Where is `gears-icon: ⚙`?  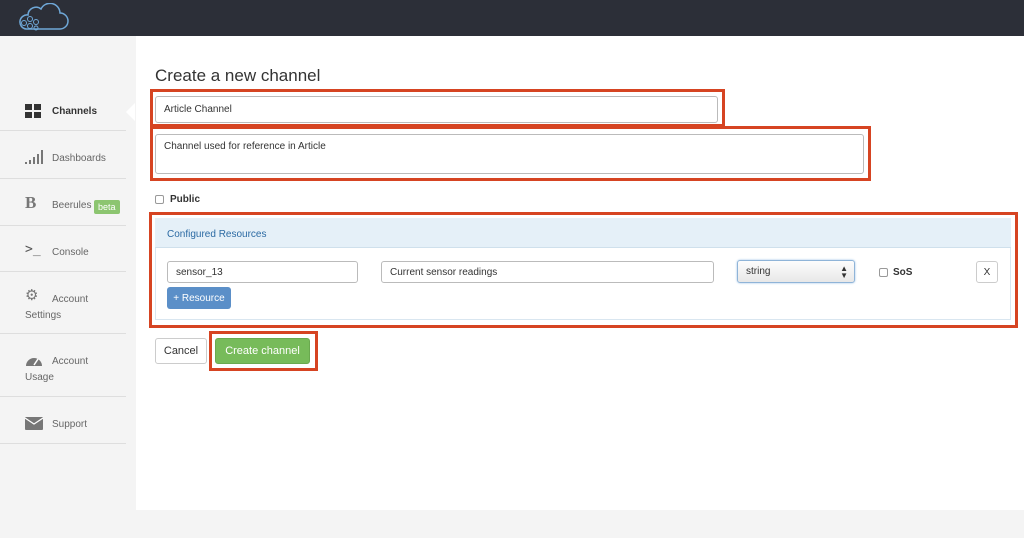 gears-icon: ⚙ is located at coordinates (32, 295).